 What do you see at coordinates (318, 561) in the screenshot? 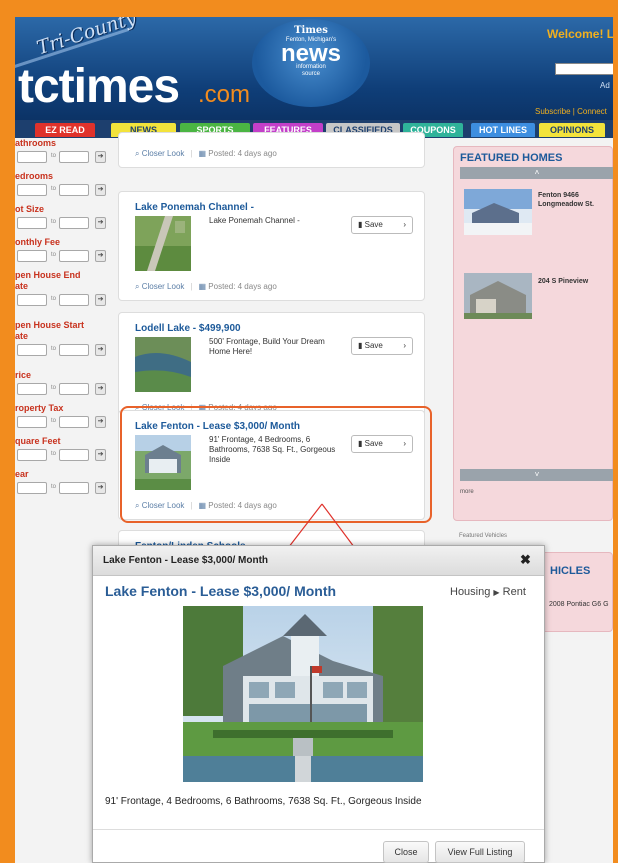
I see `modal-header: Lake Fenton - Lease $3,000/ Month ✖` at bounding box center [318, 561].